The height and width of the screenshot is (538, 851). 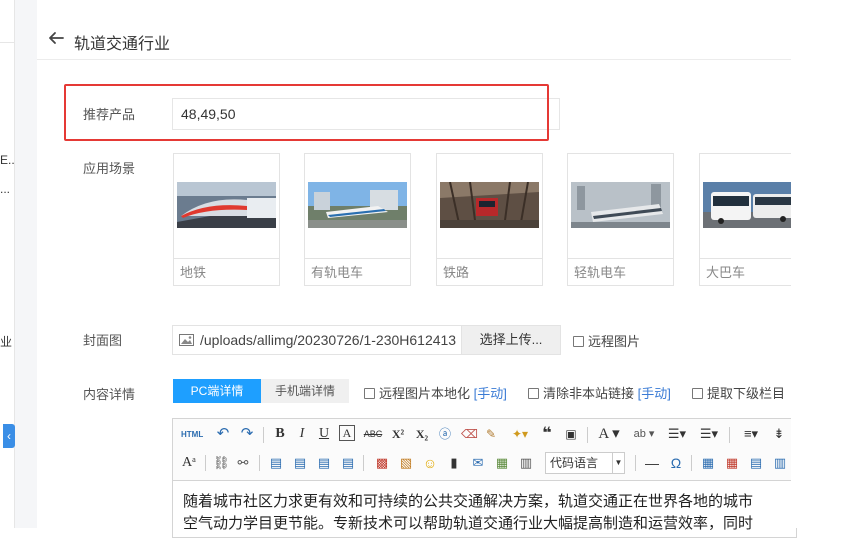 What do you see at coordinates (752, 205) in the screenshot?
I see `bus-photo-icon` at bounding box center [752, 205].